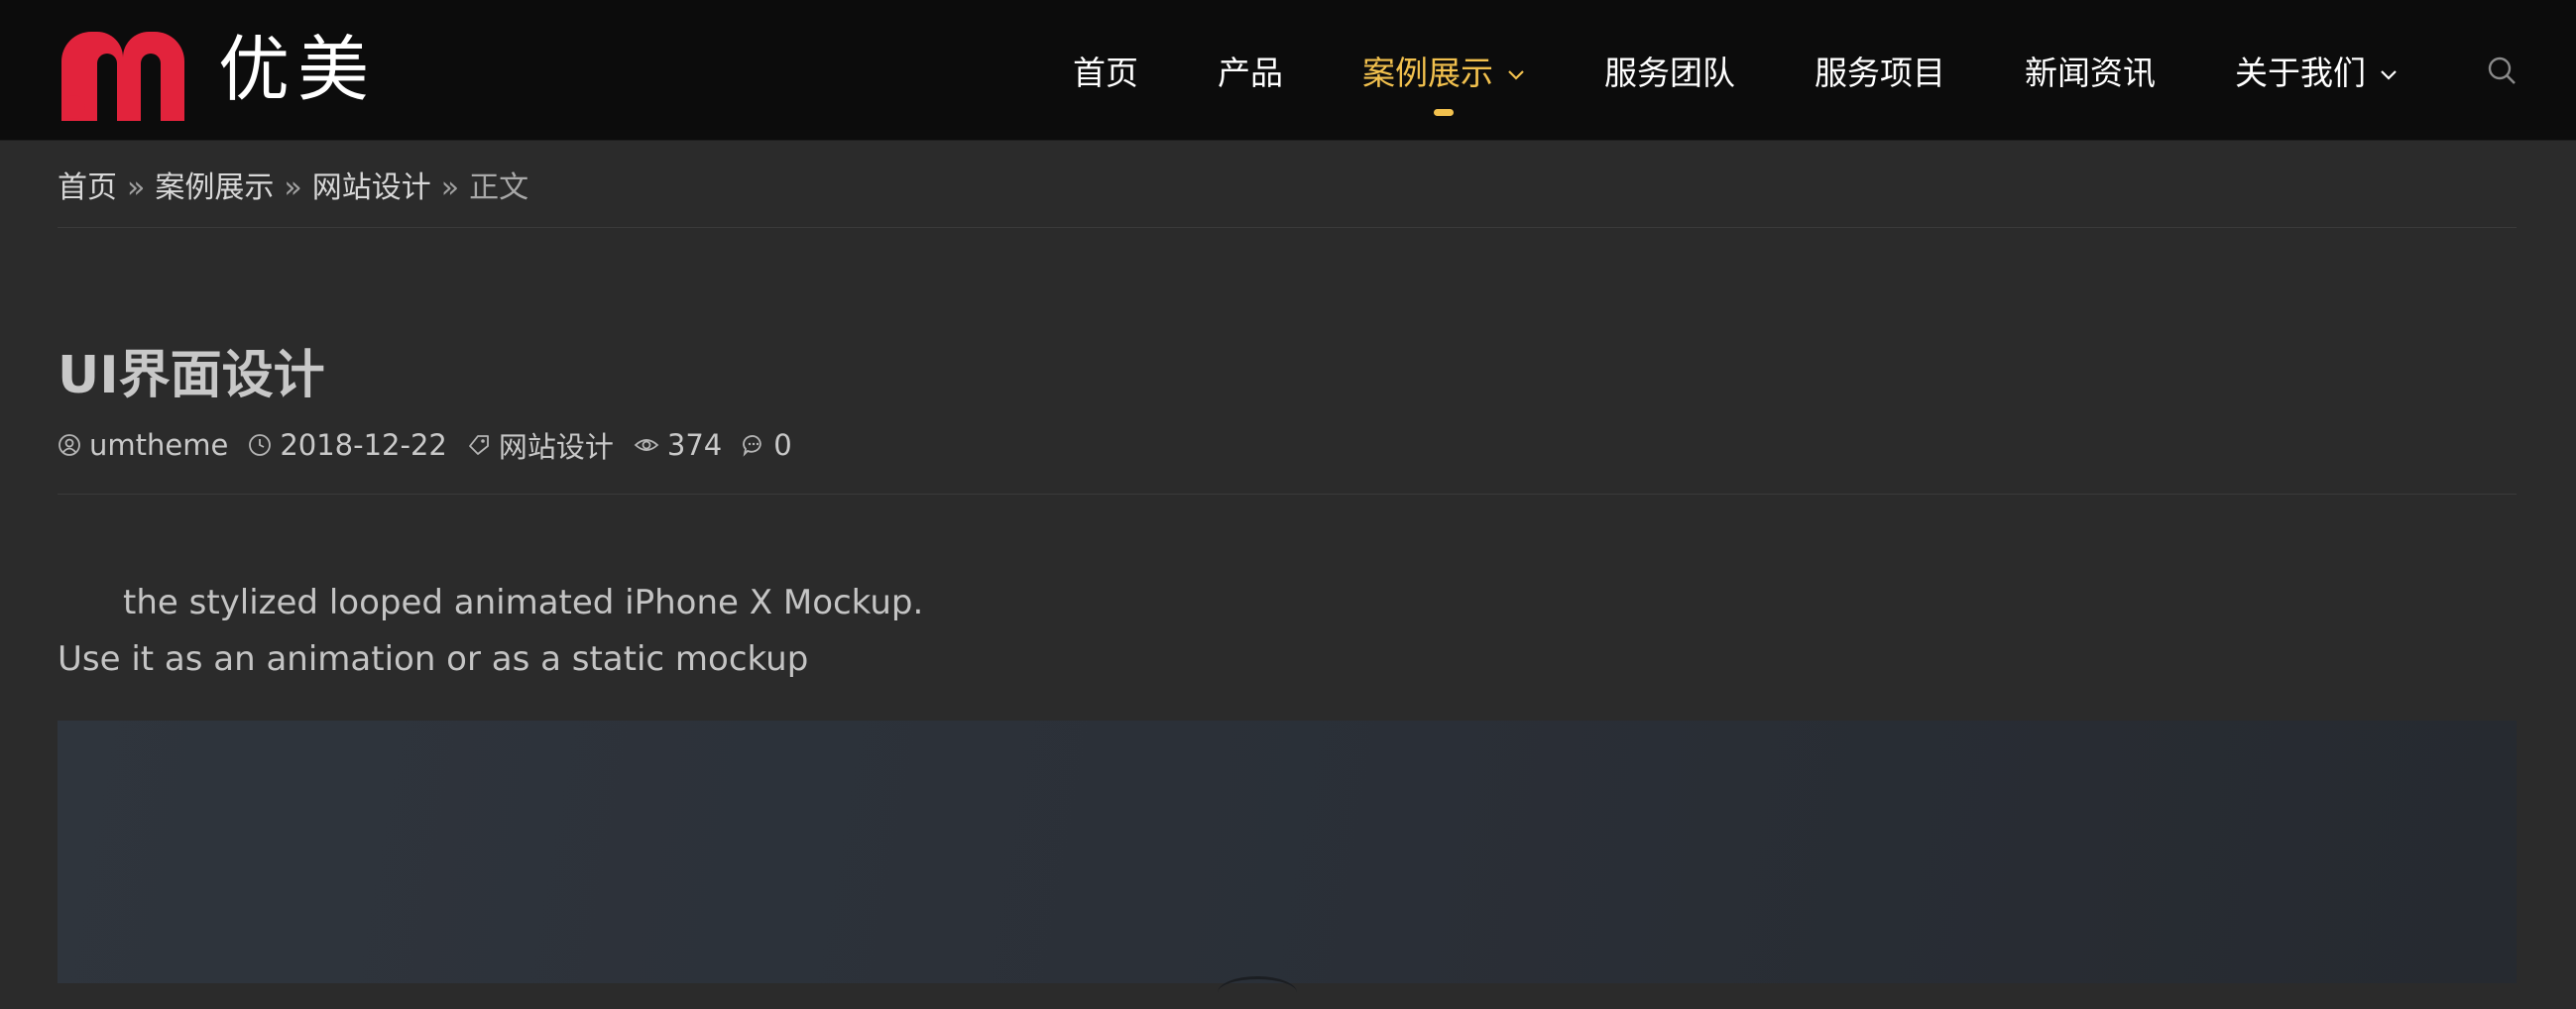  Describe the element at coordinates (783, 445) in the screenshot. I see `comment-count: 0` at that location.